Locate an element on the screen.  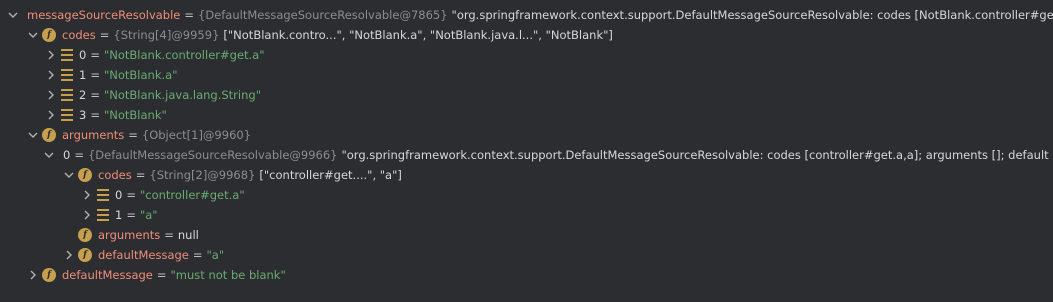
string-value: "NotBlank.java.lang.String" is located at coordinates (182, 95).